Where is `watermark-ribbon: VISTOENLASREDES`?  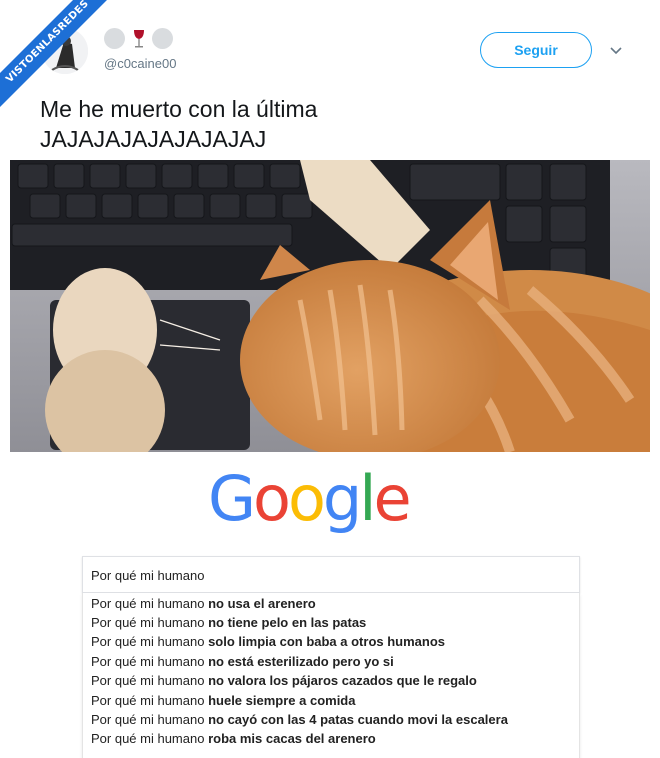
watermark-ribbon: VISTOENLASREDES is located at coordinates (65, 65).